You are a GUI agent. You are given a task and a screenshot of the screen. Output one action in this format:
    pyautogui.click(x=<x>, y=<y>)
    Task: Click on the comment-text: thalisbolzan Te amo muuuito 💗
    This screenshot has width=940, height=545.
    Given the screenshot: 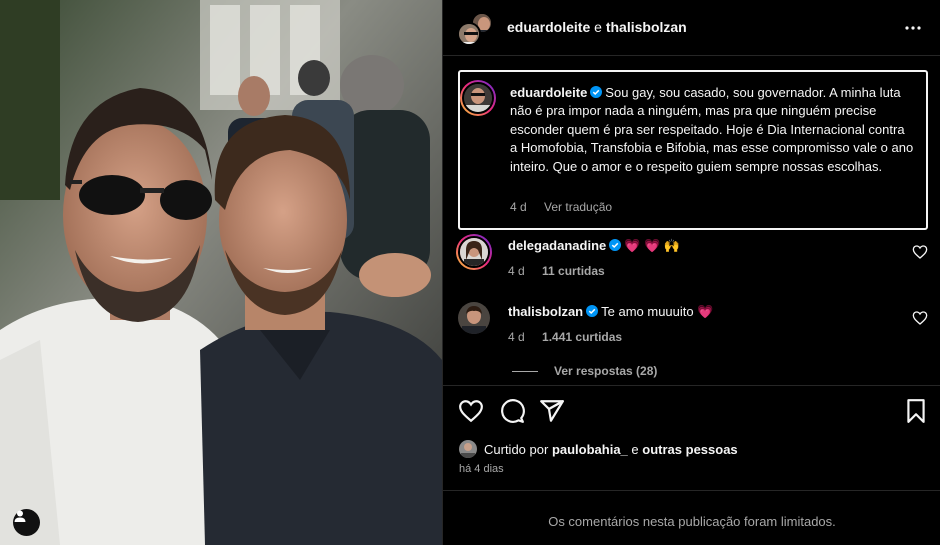 What is the action you would take?
    pyautogui.click(x=610, y=312)
    